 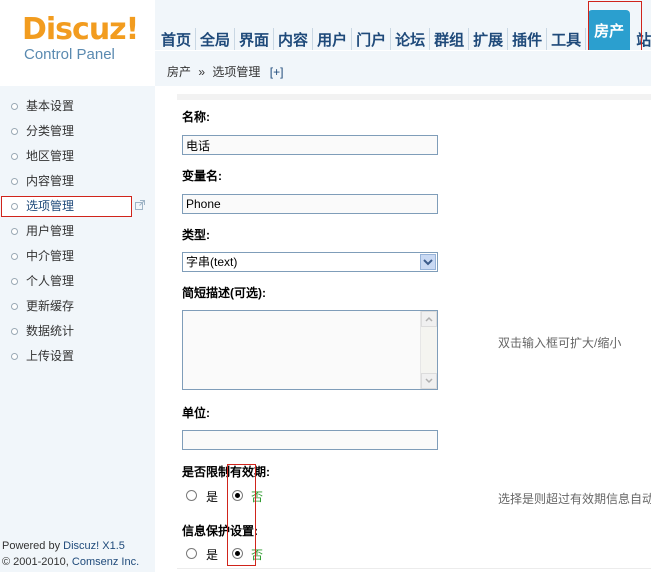 I want to click on protect-yes-label: 是, so click(x=212, y=554).